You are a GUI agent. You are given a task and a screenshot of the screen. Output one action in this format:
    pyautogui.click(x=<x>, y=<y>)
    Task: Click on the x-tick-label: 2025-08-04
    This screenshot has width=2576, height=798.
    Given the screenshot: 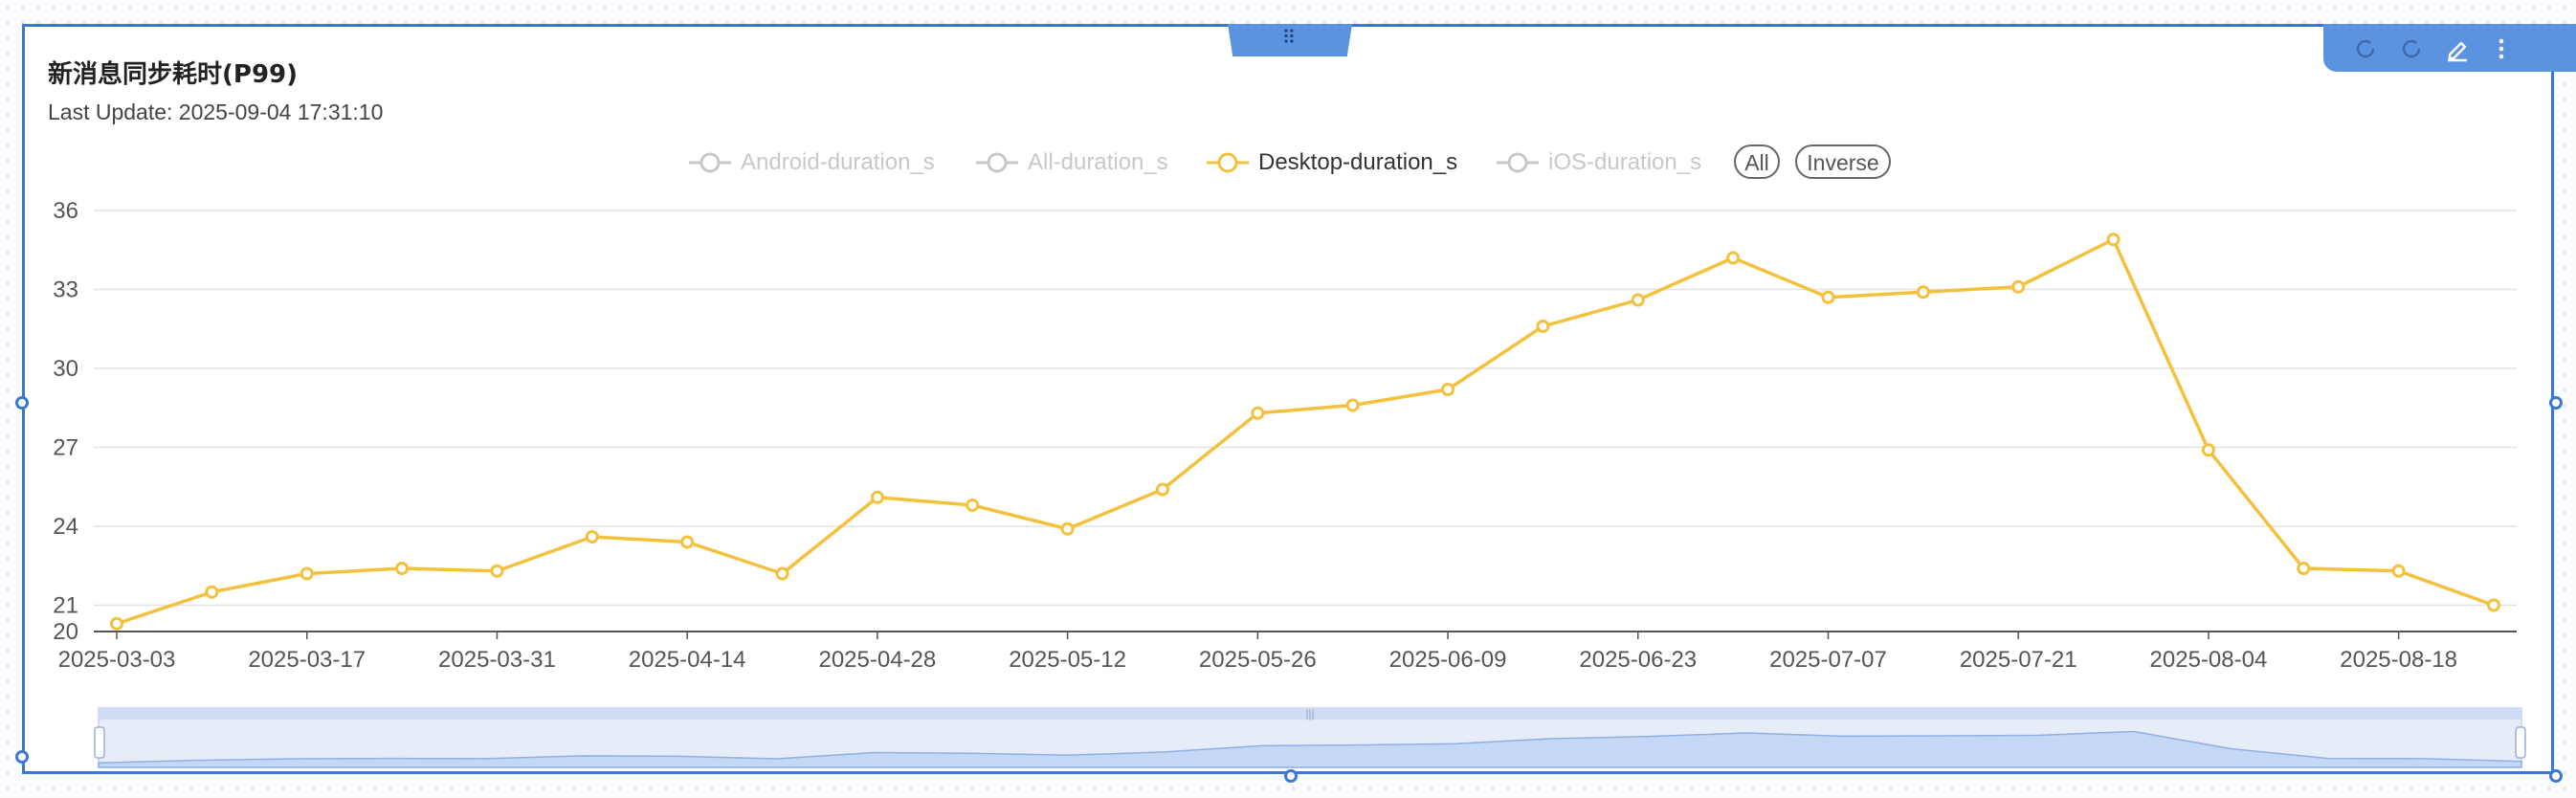 What is the action you would take?
    pyautogui.click(x=2209, y=660)
    